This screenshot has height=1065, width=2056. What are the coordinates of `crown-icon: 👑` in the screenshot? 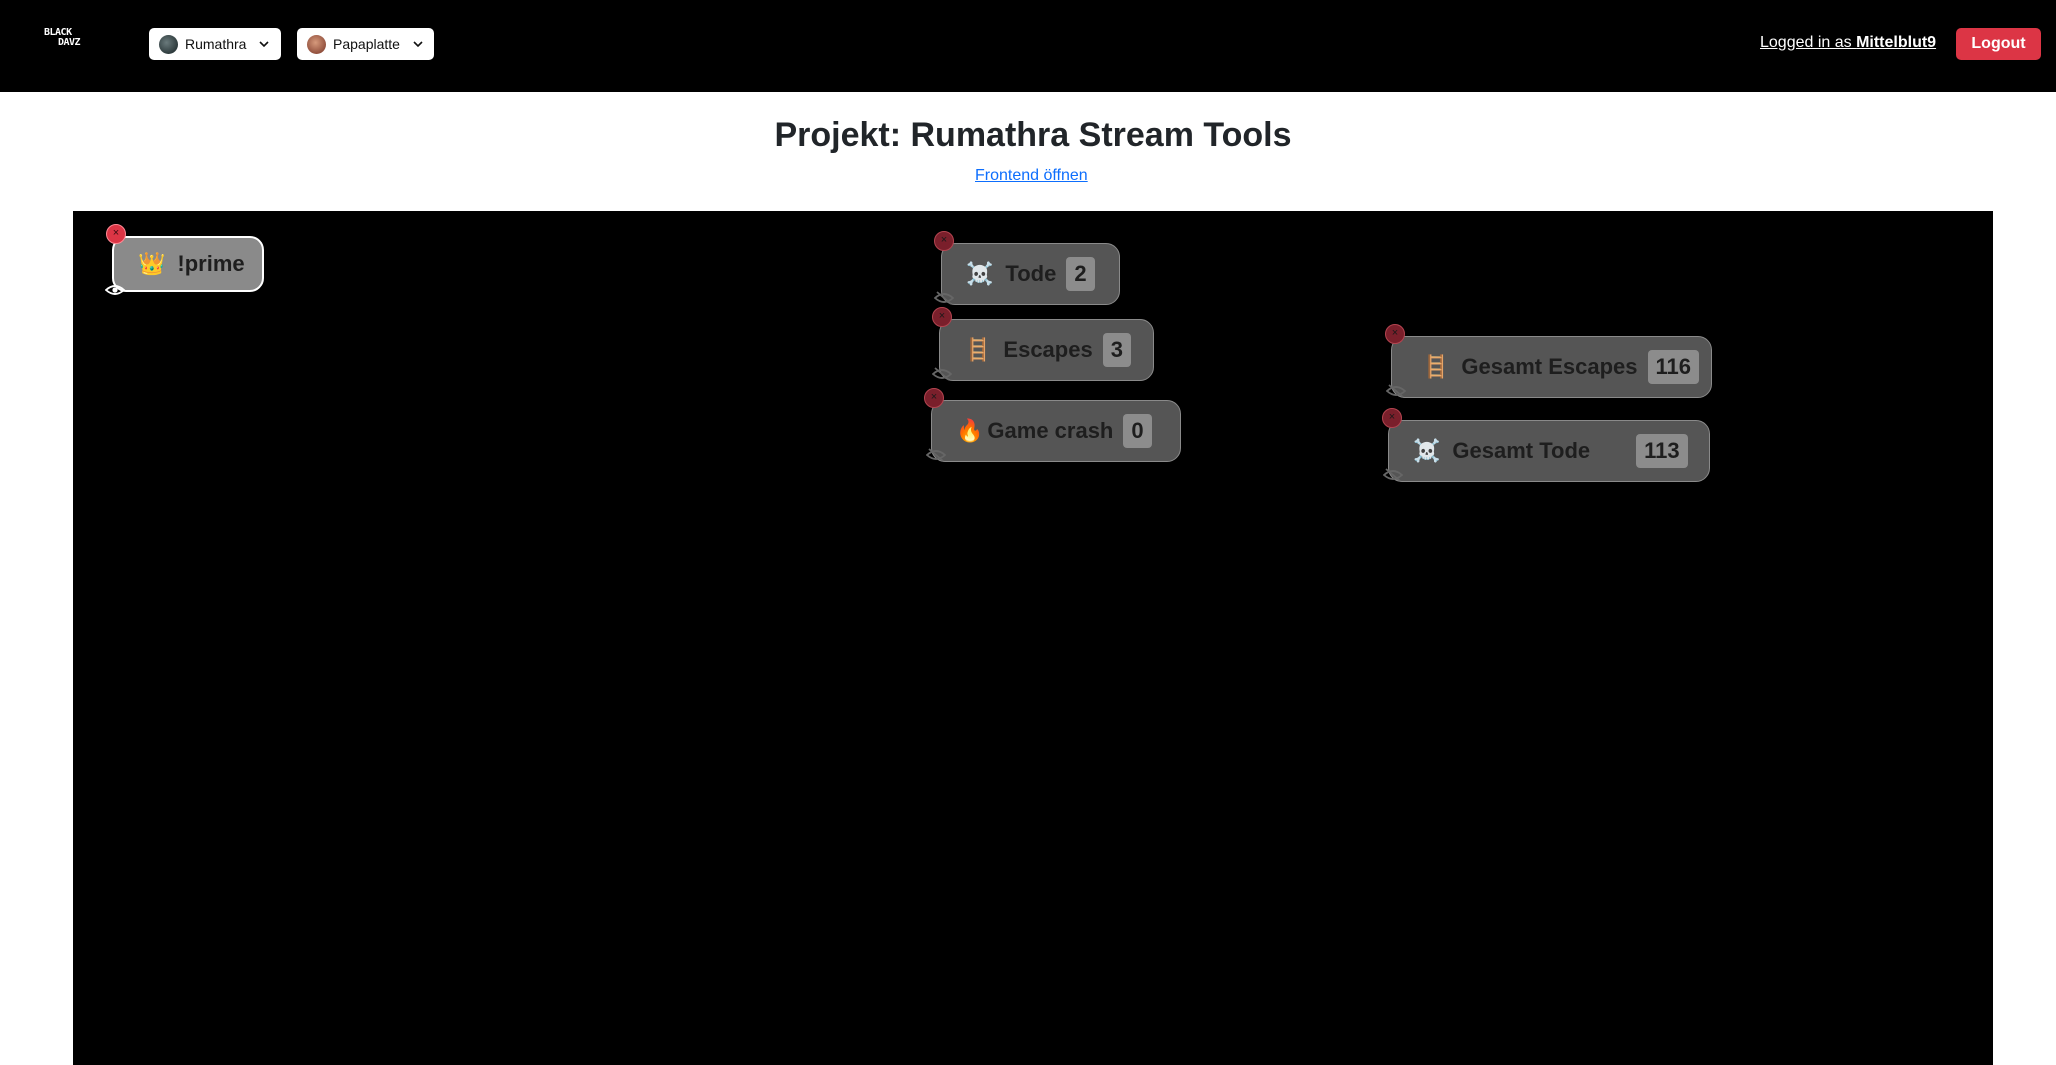 It's located at (152, 263).